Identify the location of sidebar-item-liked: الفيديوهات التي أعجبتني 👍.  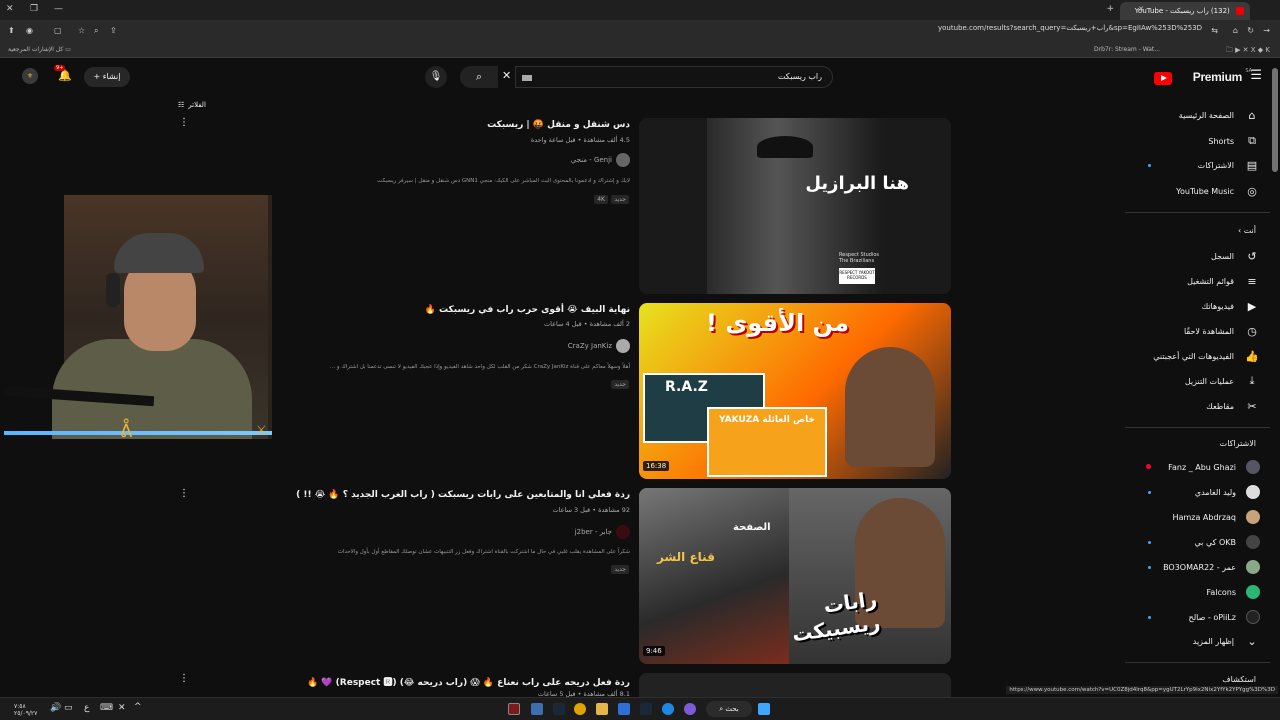
(1190, 356).